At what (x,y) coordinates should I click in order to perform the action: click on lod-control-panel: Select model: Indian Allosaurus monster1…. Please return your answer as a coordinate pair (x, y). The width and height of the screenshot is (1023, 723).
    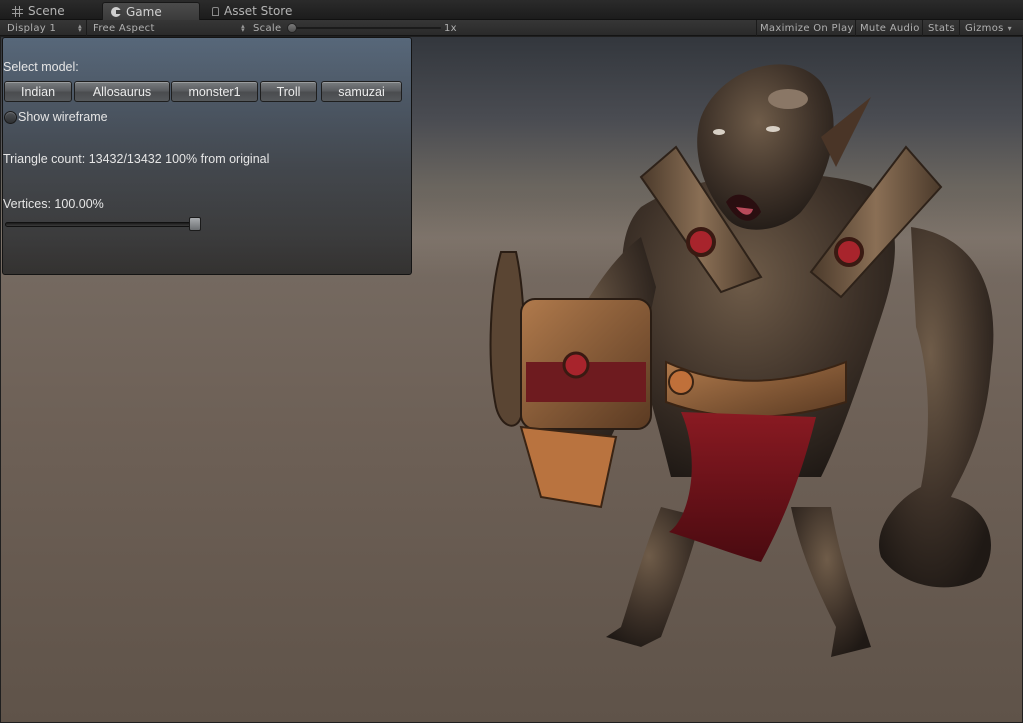
    Looking at the image, I should click on (207, 156).